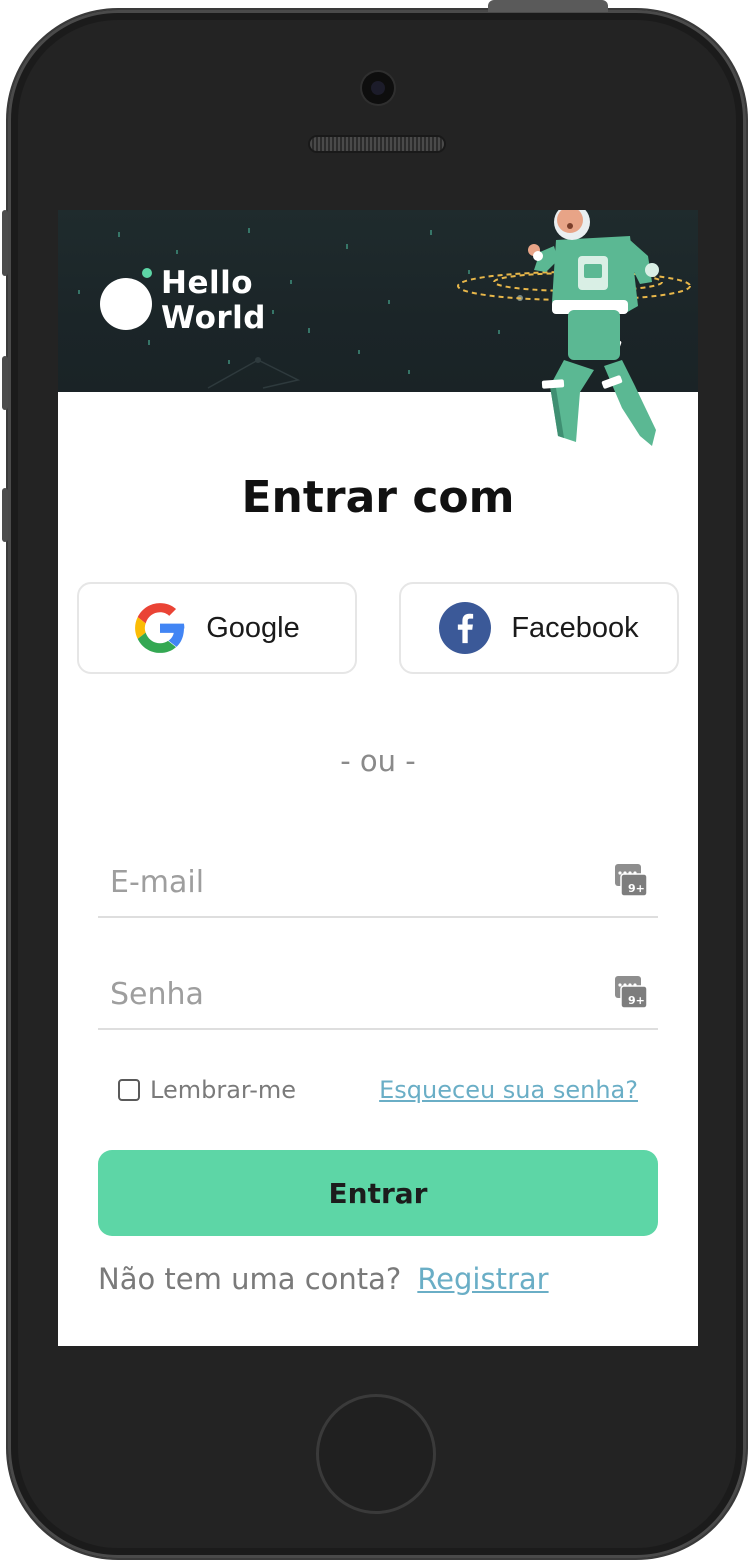 This screenshot has width=748, height=1568. What do you see at coordinates (575, 627) in the screenshot?
I see `facebook-button-label: Facebook` at bounding box center [575, 627].